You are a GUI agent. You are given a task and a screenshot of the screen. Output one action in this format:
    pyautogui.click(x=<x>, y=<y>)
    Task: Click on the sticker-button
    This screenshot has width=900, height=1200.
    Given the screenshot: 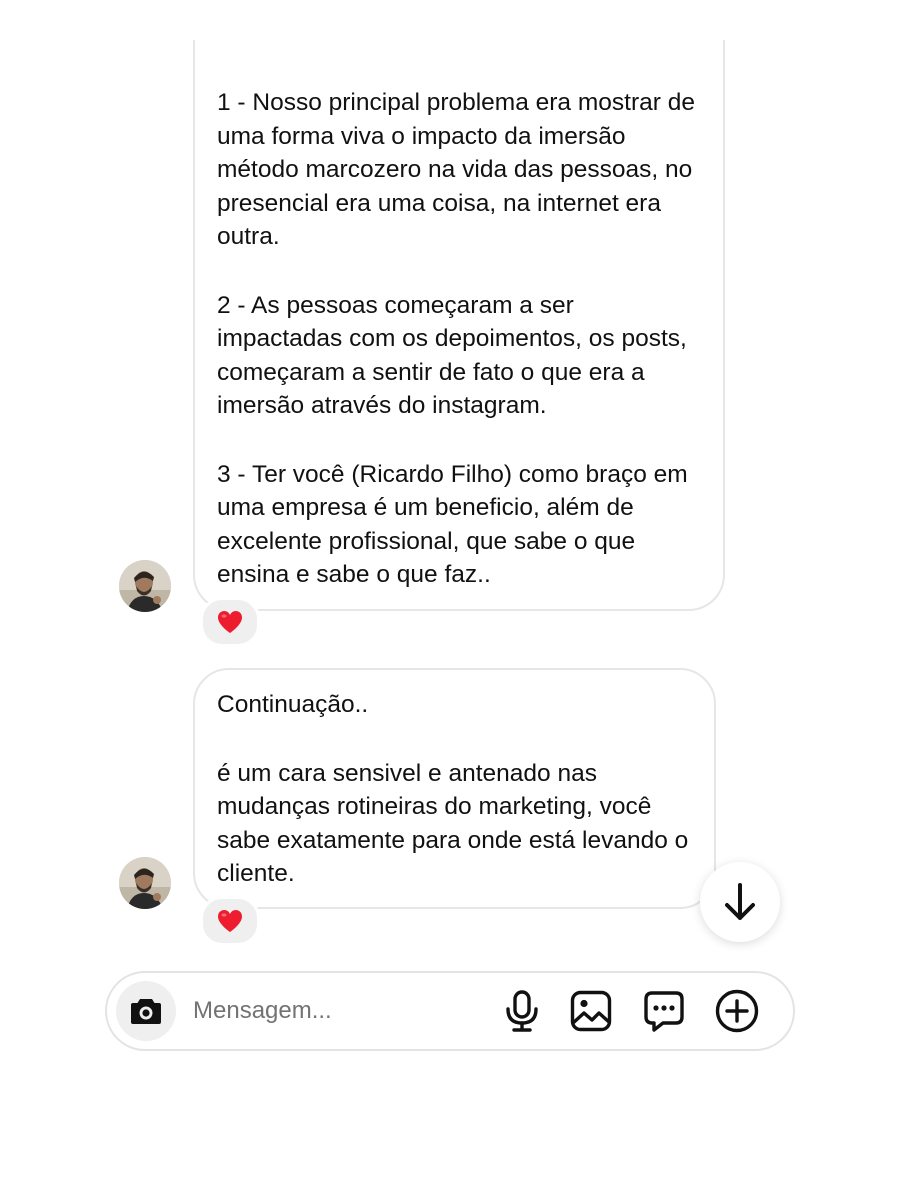 What is the action you would take?
    pyautogui.click(x=664, y=1011)
    